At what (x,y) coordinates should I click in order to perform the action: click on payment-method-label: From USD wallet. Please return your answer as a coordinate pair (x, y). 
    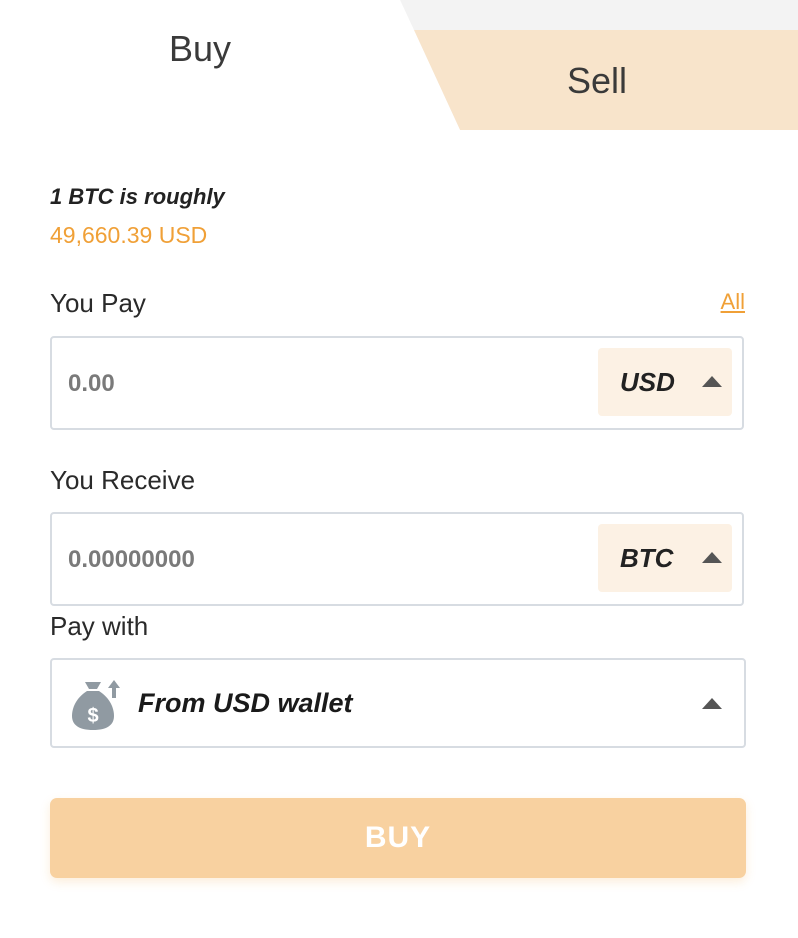
    Looking at the image, I should click on (245, 703).